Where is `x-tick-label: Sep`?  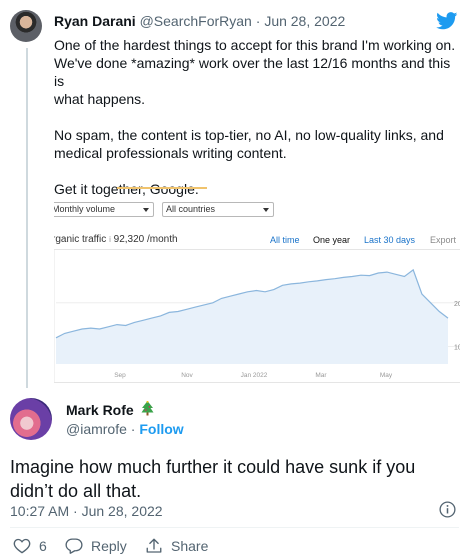 x-tick-label: Sep is located at coordinates (120, 375).